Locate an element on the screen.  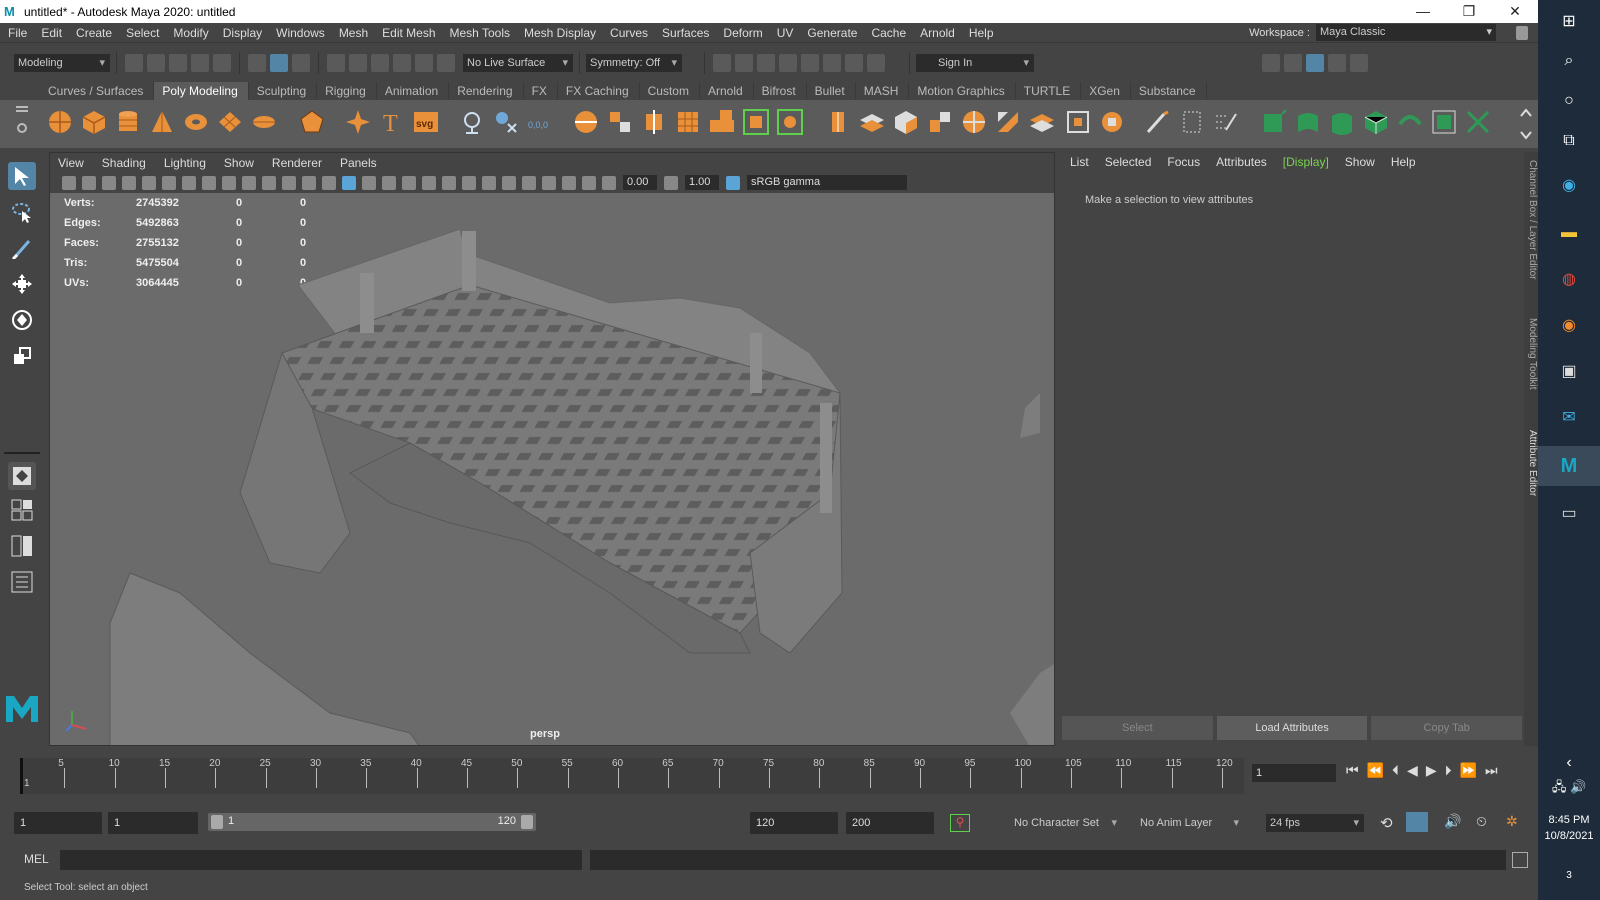
maya-taskbar-icon: M is located at coordinates (1569, 466).